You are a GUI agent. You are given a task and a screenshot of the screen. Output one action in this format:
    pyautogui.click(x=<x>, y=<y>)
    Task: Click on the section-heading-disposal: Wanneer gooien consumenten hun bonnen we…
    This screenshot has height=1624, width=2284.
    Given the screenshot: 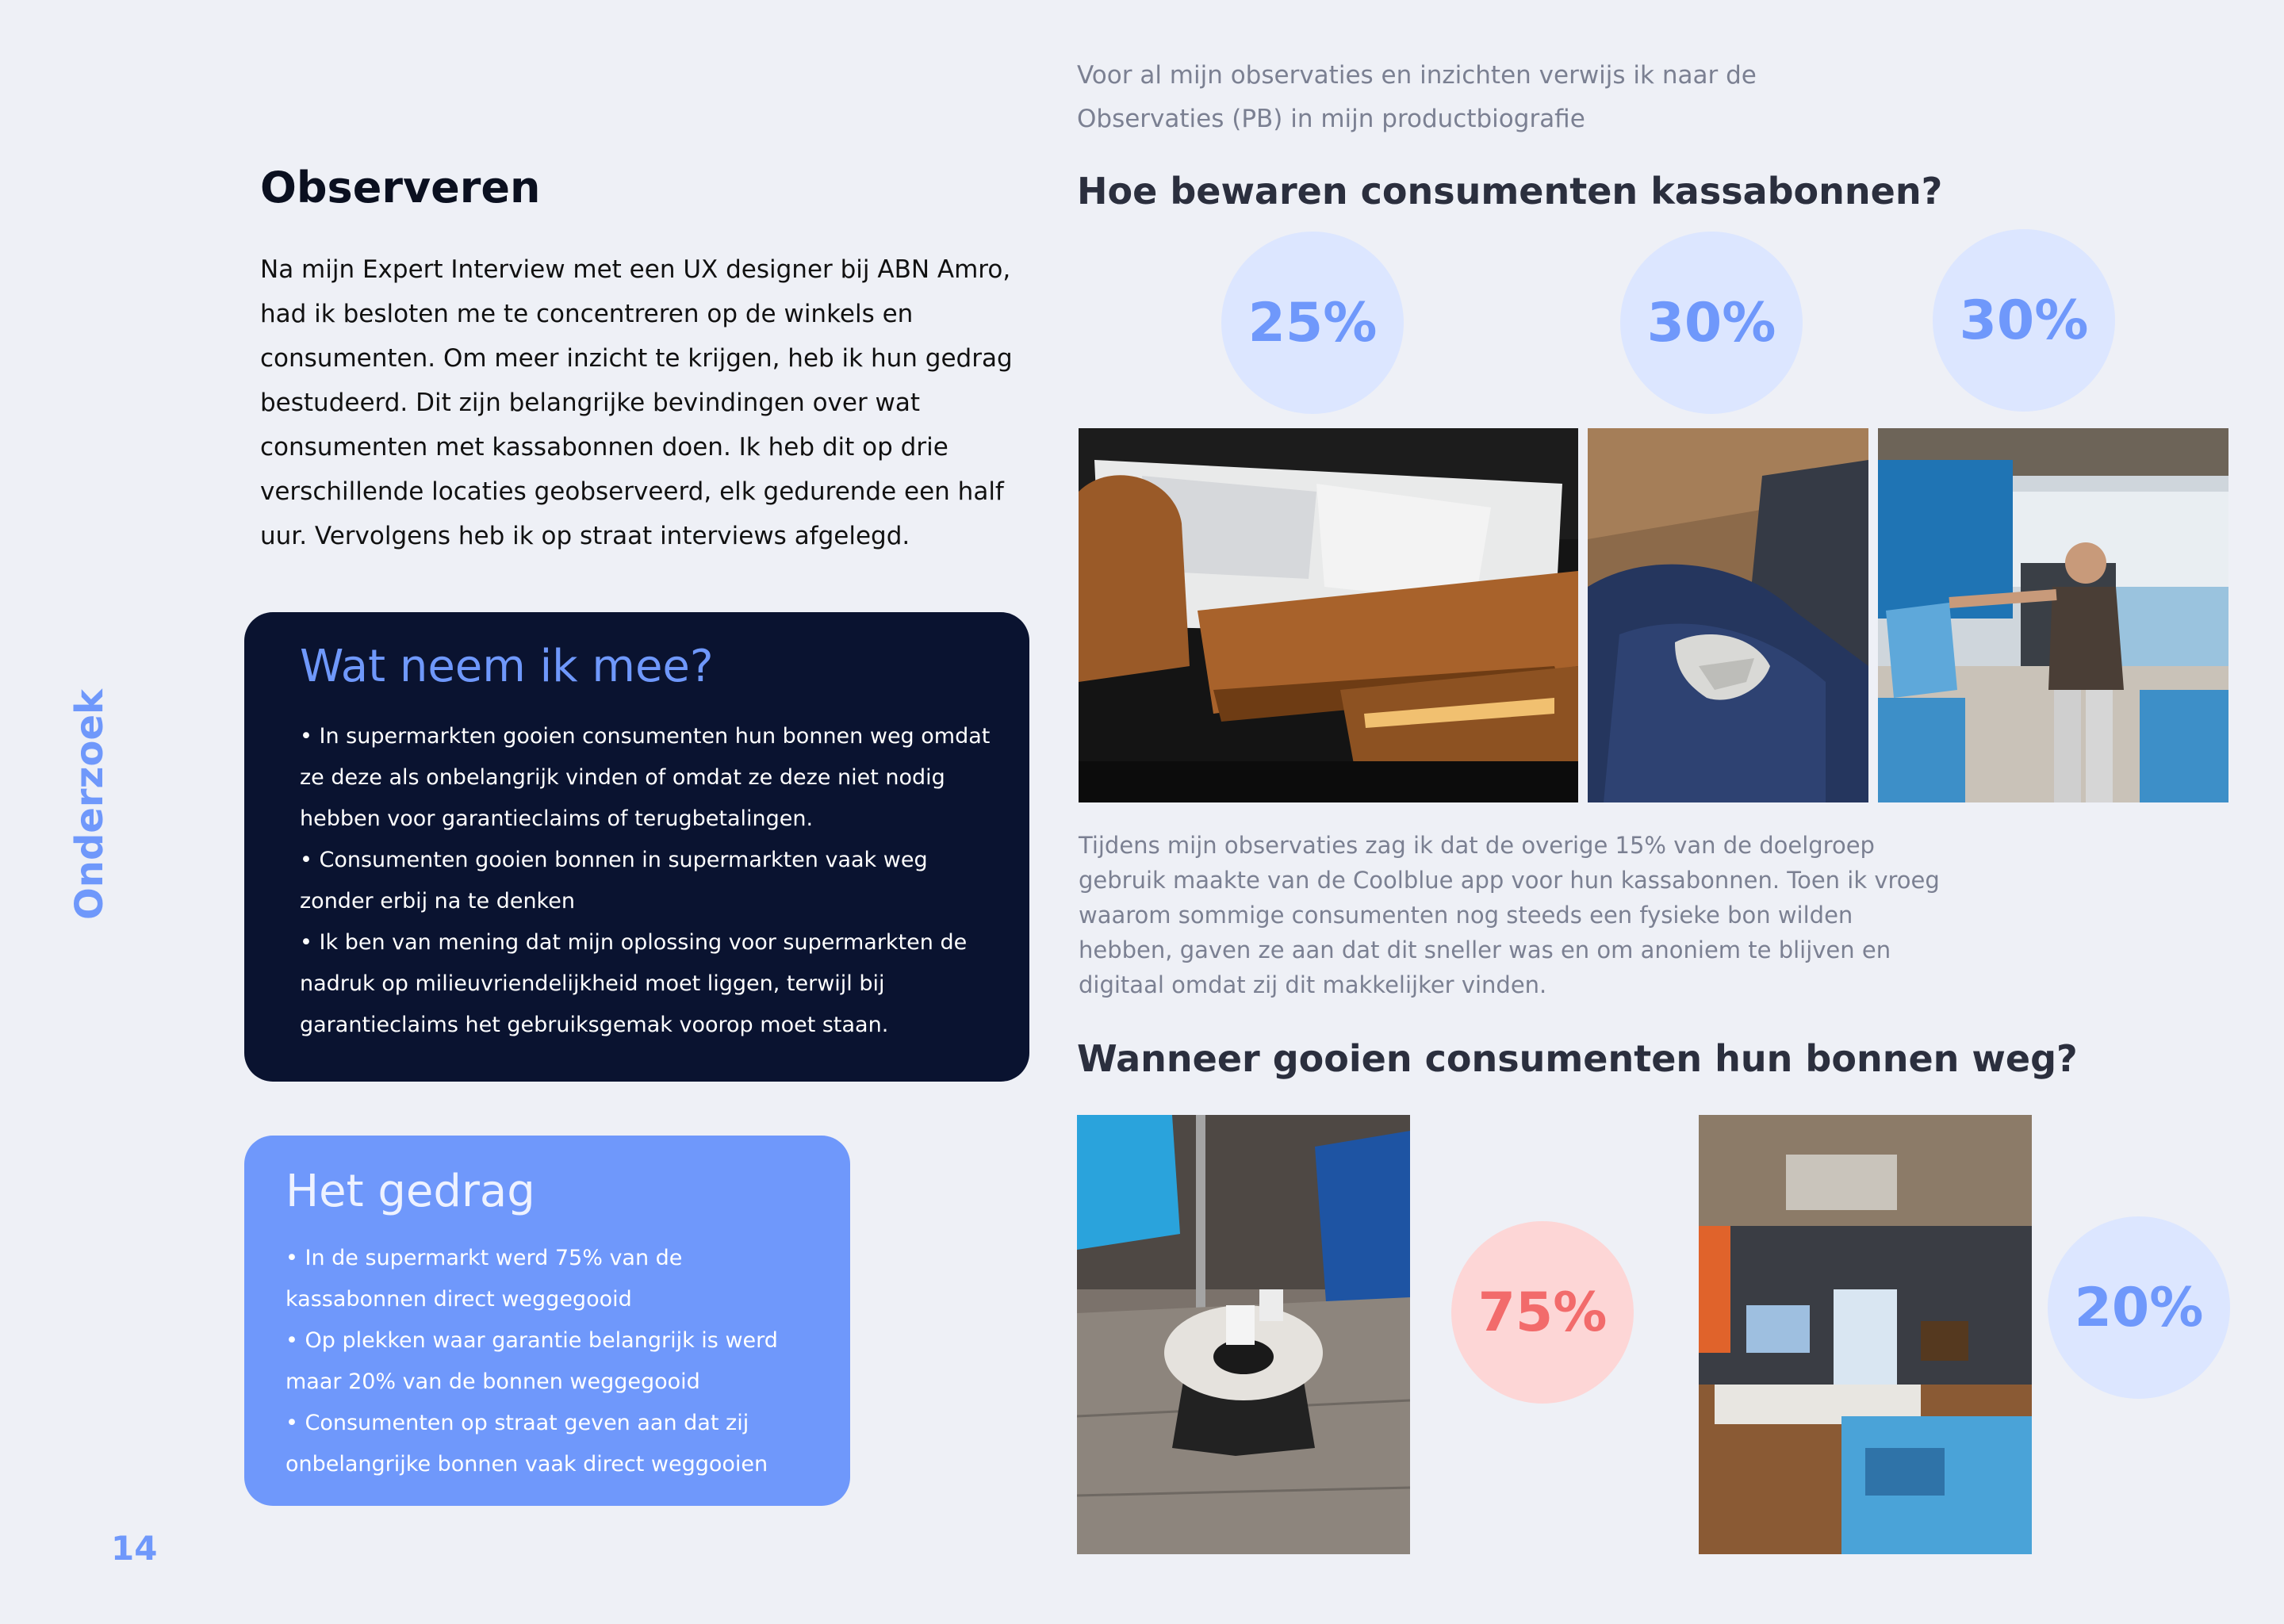 What is the action you would take?
    pyautogui.click(x=1577, y=1058)
    